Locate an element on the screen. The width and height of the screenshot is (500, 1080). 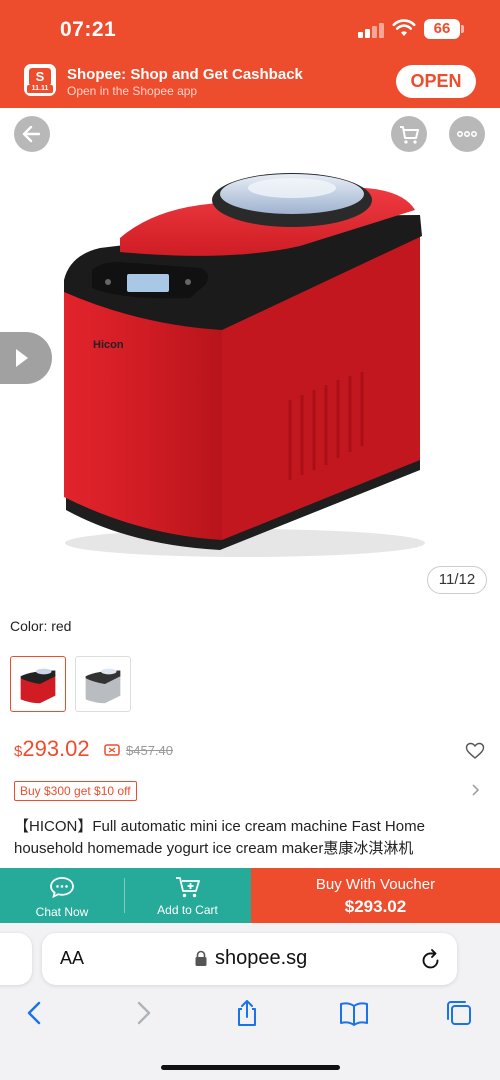
variant-thumb-silver is located at coordinates (103, 684).